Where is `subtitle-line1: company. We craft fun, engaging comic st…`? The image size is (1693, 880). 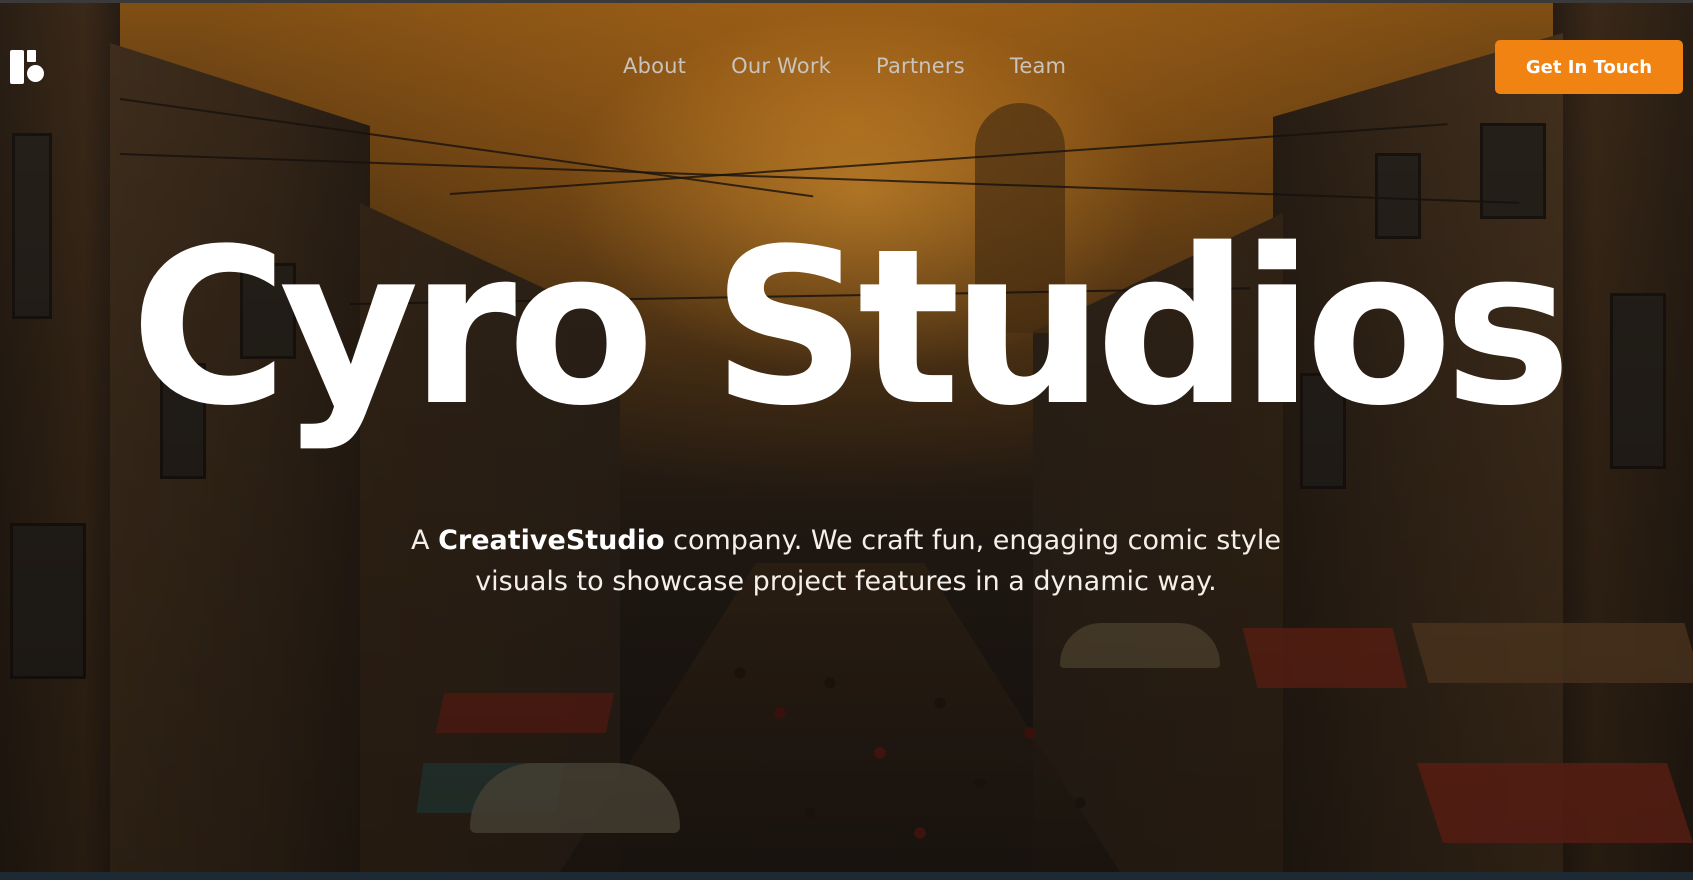
subtitle-line1: company. We craft fun, engaging comic st… is located at coordinates (977, 540).